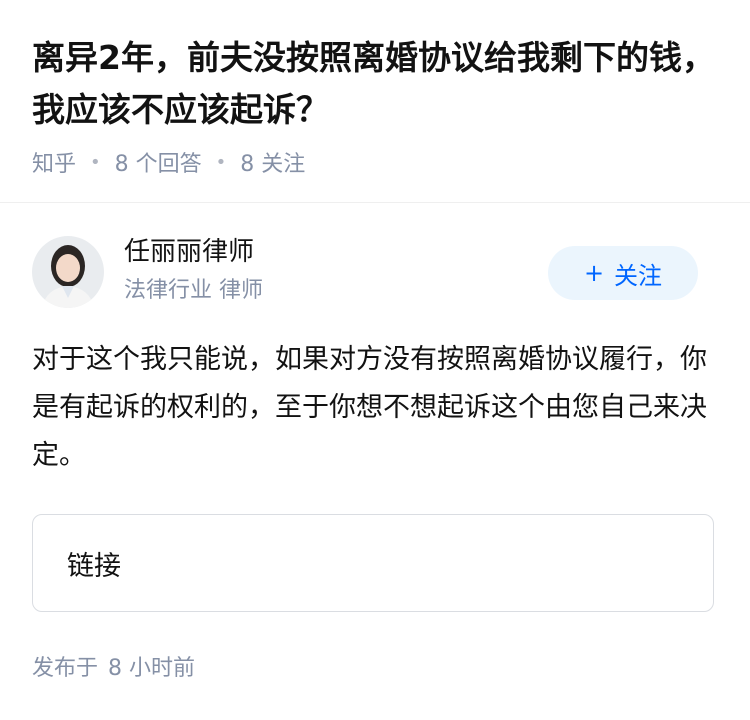 Image resolution: width=750 pixels, height=720 pixels. Describe the element at coordinates (152, 668) in the screenshot. I see `published-time: 8 小时前` at that location.